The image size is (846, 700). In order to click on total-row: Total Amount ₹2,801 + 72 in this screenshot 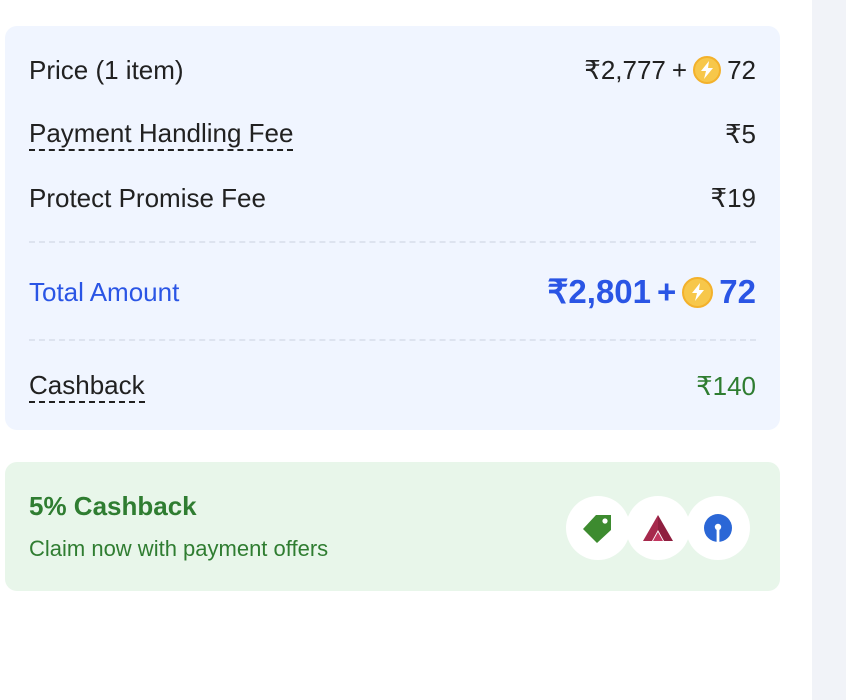, I will do `click(392, 292)`.